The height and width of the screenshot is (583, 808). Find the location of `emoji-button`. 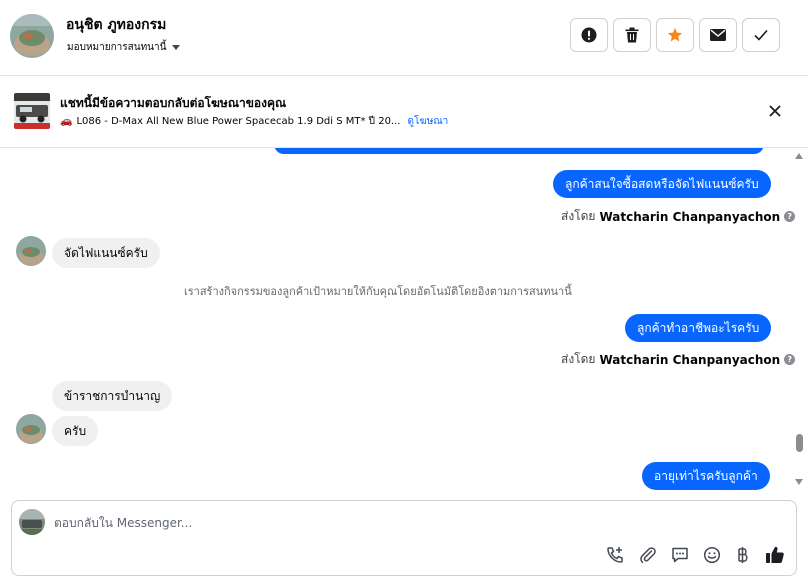

emoji-button is located at coordinates (712, 555).